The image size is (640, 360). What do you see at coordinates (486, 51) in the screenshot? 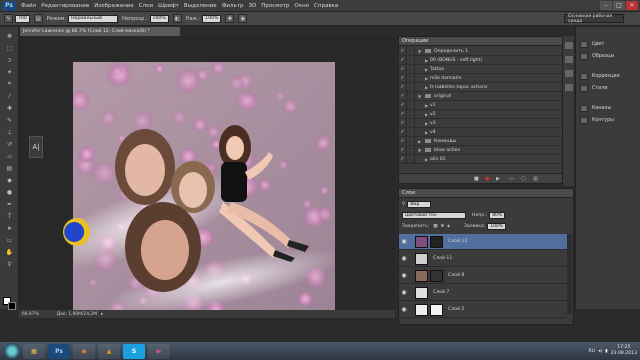
I see `action-row: ✓ ▼ Определить 1` at bounding box center [486, 51].